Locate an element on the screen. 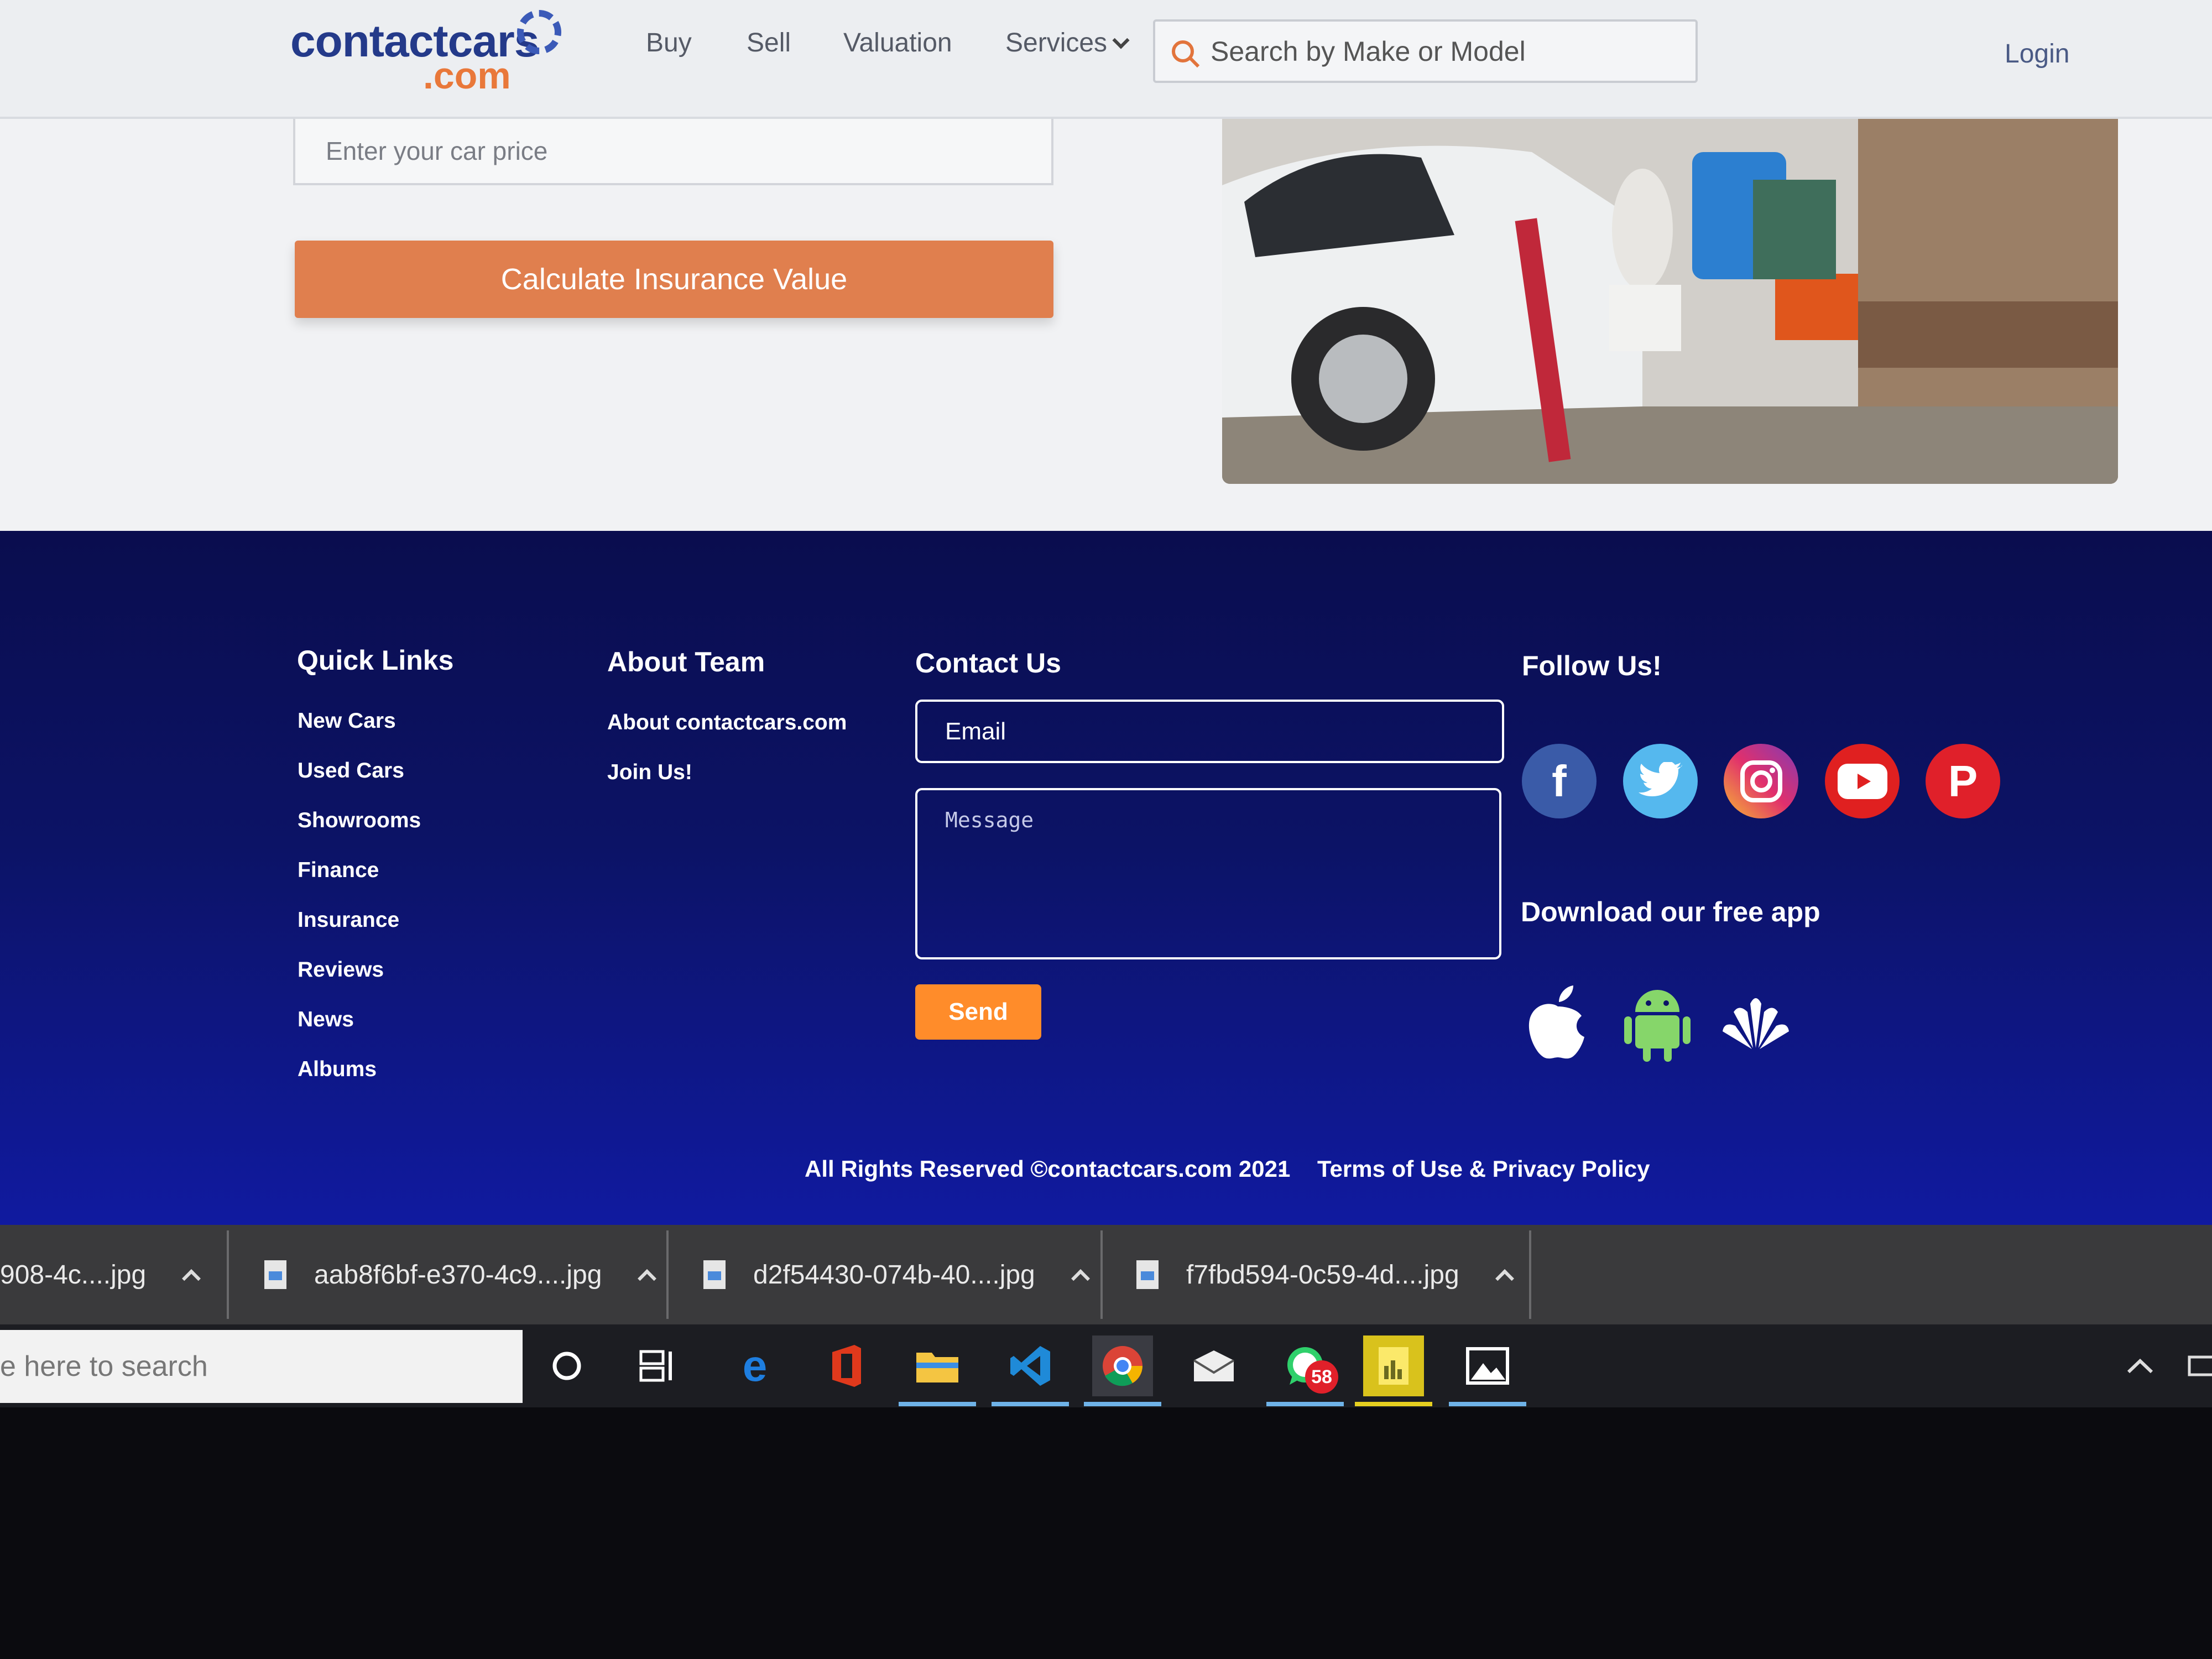 This screenshot has width=2212, height=1659. task-view-shape is located at coordinates (656, 1366).